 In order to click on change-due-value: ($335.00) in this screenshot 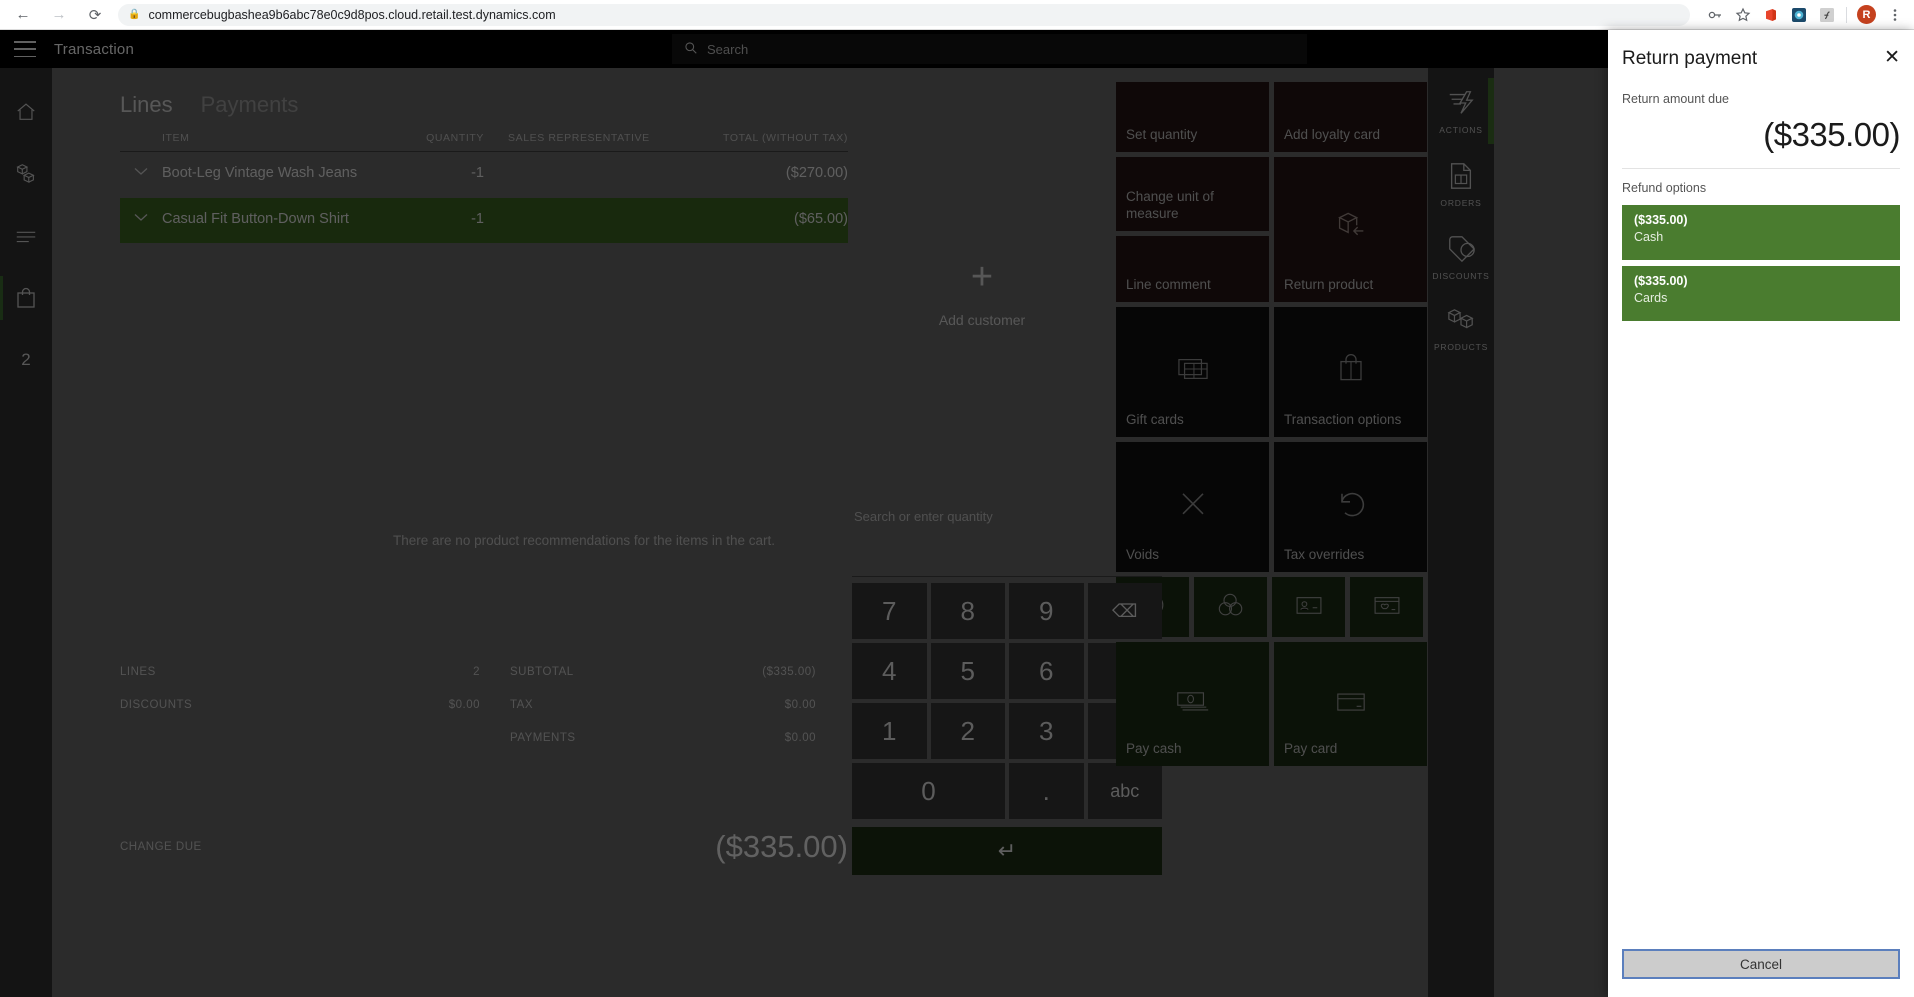, I will do `click(781, 846)`.